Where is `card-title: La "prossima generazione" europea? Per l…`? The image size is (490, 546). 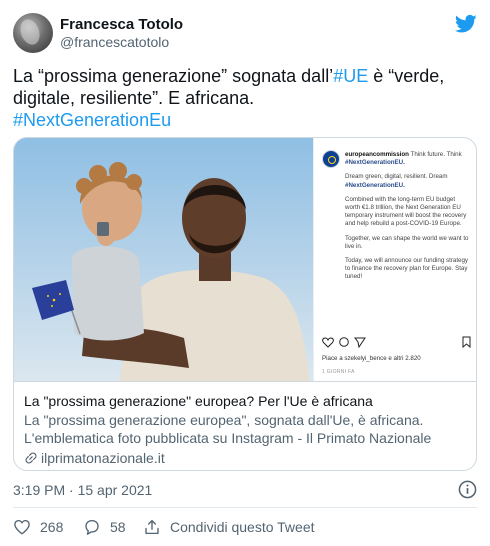
card-title: La "prossima generazione" europea? Per l… is located at coordinates (198, 401).